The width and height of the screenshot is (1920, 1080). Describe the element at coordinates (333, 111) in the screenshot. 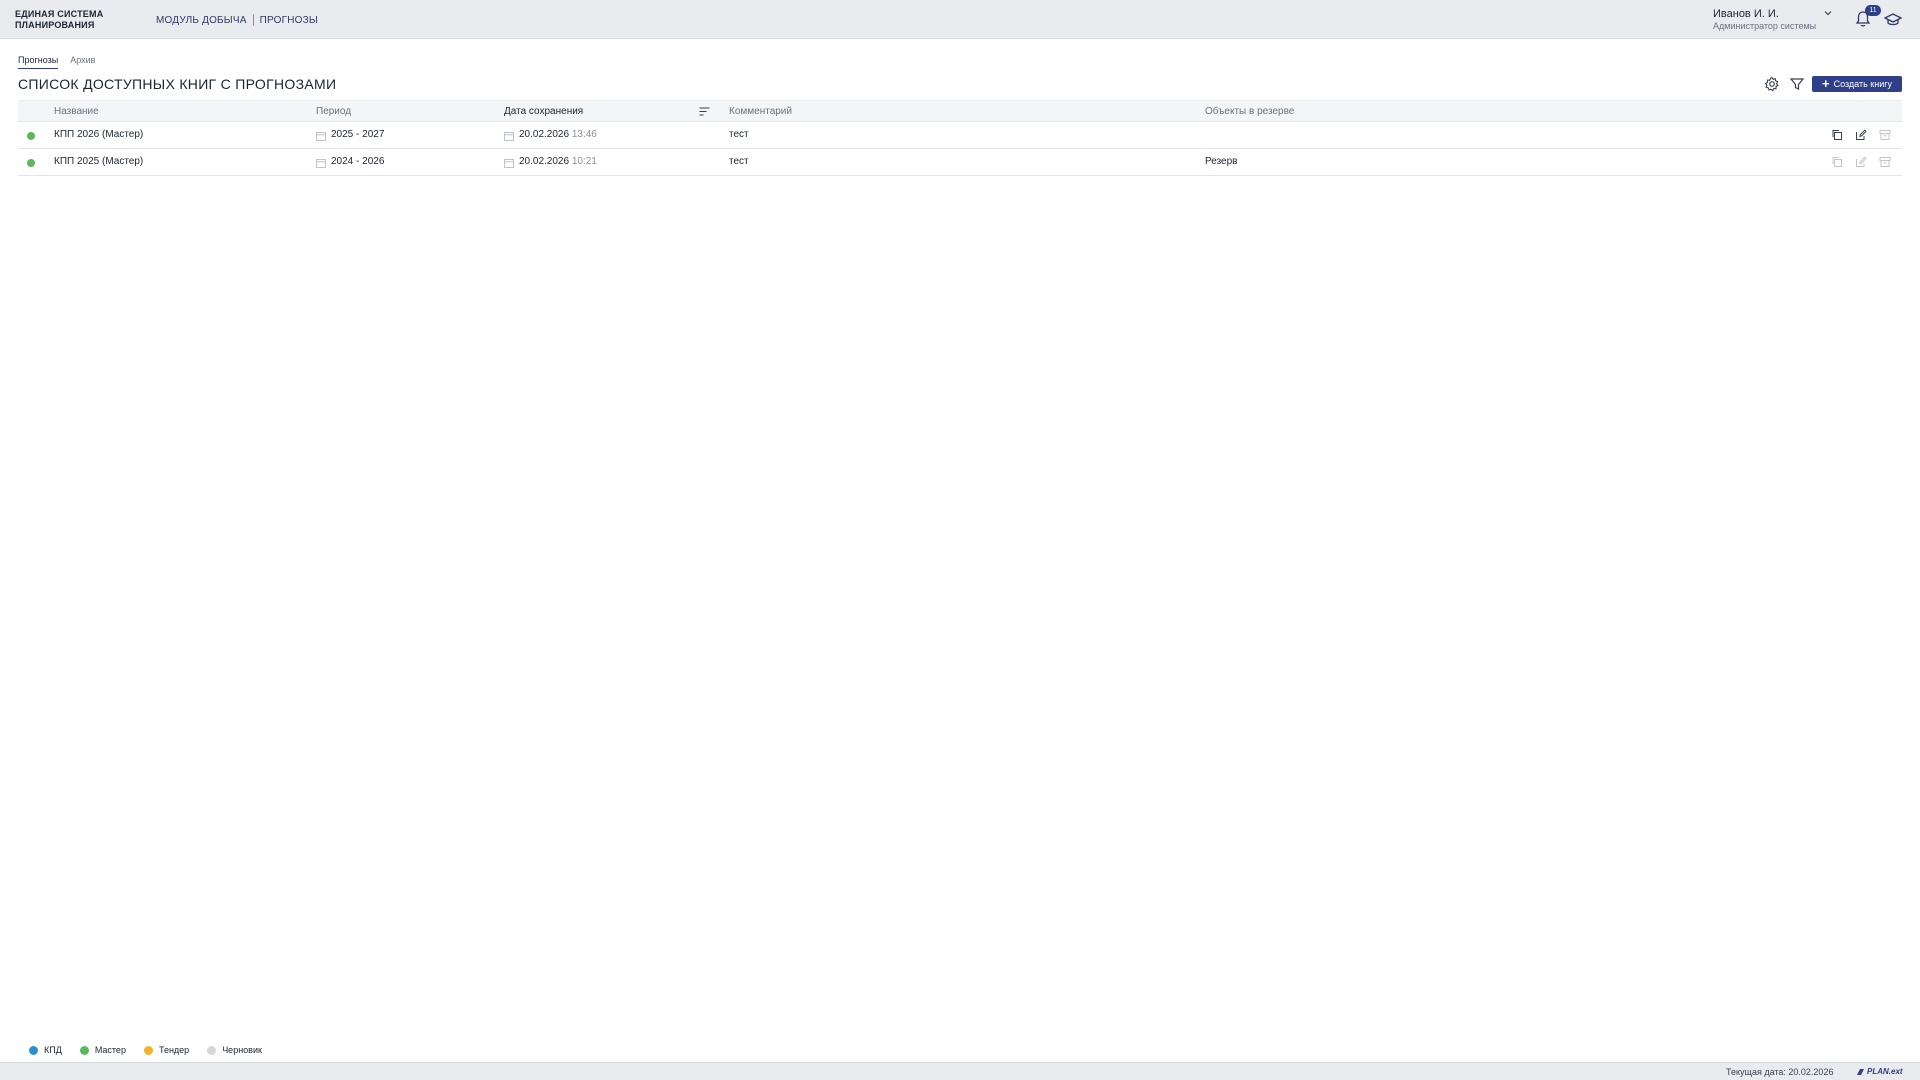

I see `column-header-period: Период` at that location.